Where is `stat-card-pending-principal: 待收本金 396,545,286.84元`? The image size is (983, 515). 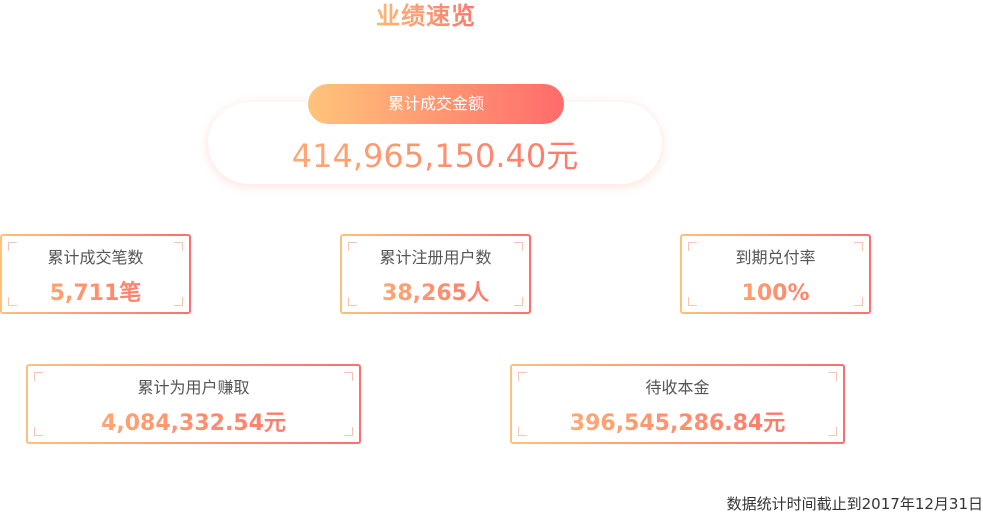
stat-card-pending-principal: 待收本金 396,545,286.84元 is located at coordinates (677, 404).